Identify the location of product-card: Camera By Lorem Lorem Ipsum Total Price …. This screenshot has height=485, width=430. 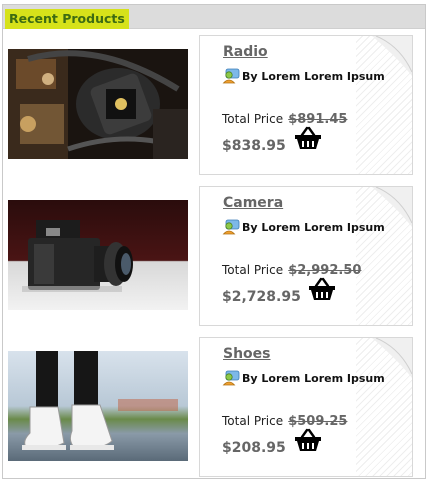
(306, 256).